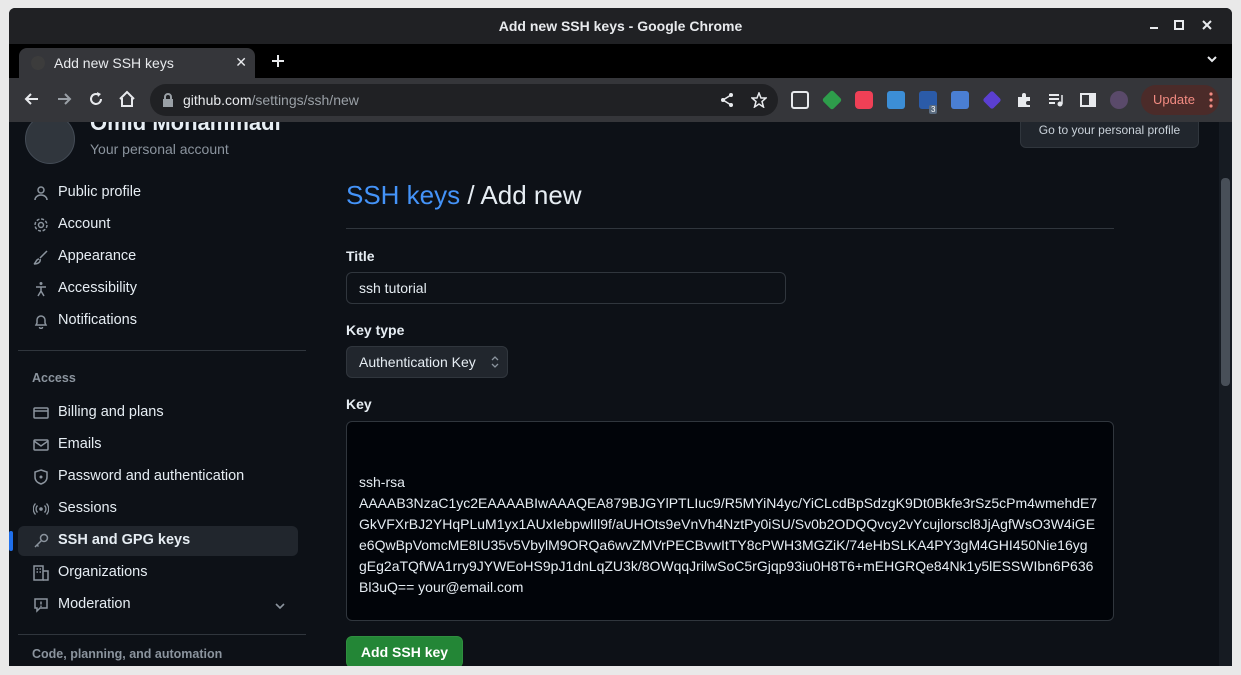 The width and height of the screenshot is (1241, 675). What do you see at coordinates (158, 477) in the screenshot?
I see `sidebar-item-password-auth: Password and authentication` at bounding box center [158, 477].